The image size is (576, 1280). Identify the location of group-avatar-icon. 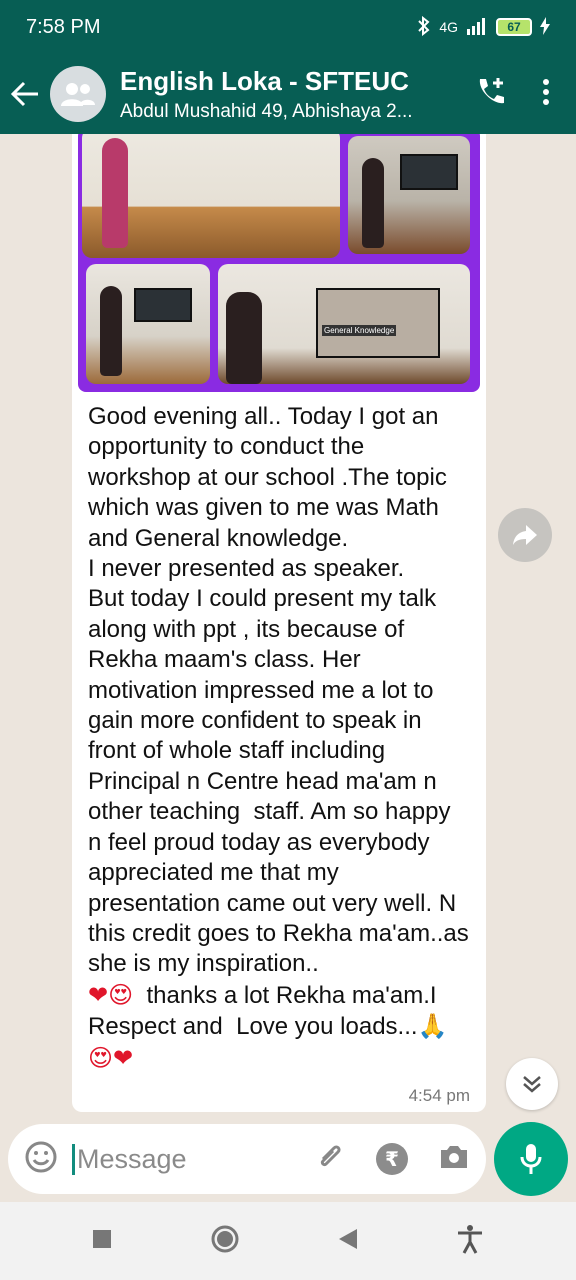
(78, 94).